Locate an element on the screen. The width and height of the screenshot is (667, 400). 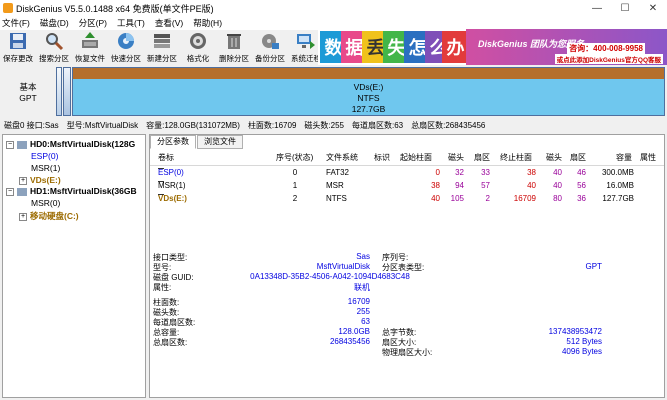
toolbar-label: 格式化 is located at coordinates (198, 58).